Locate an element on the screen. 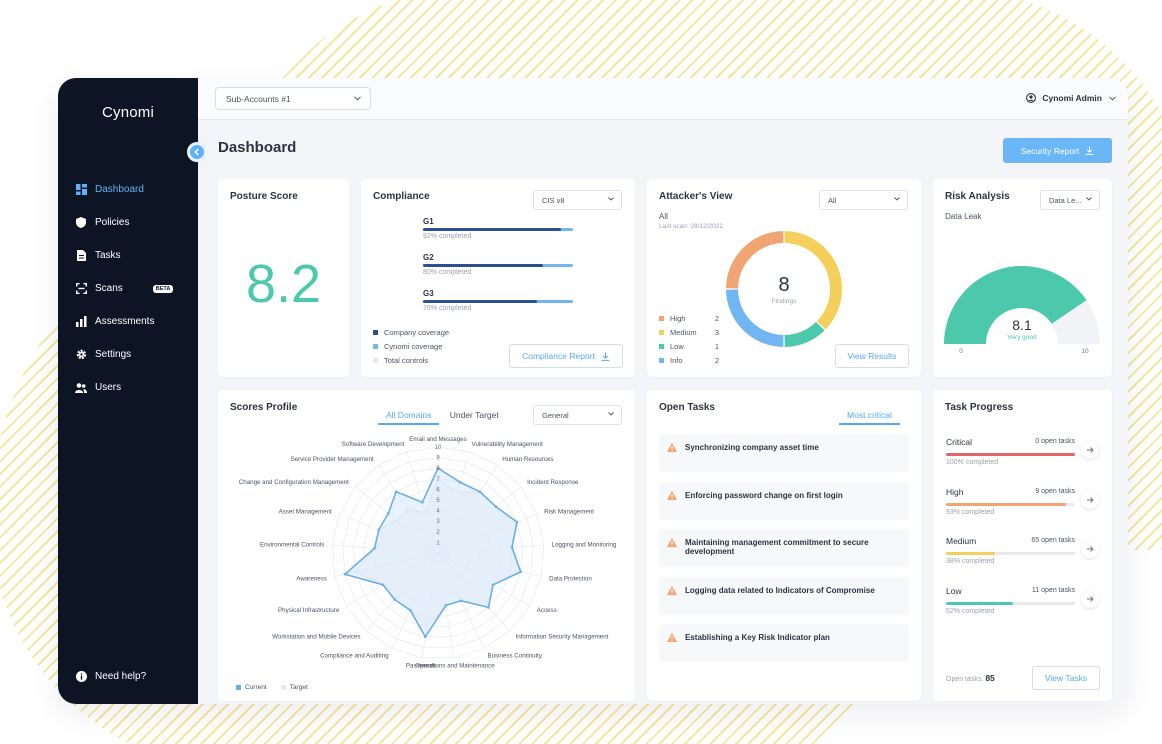  compliance-group-row: G3 76% completed is located at coordinates (498, 300).